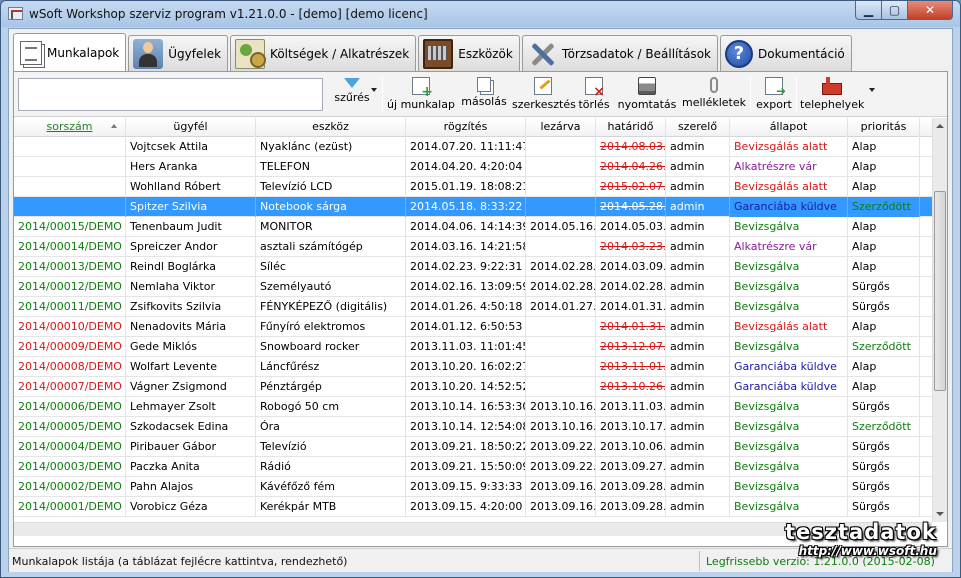  I want to click on cell-ugyfel: Paczka Anita, so click(191, 467).